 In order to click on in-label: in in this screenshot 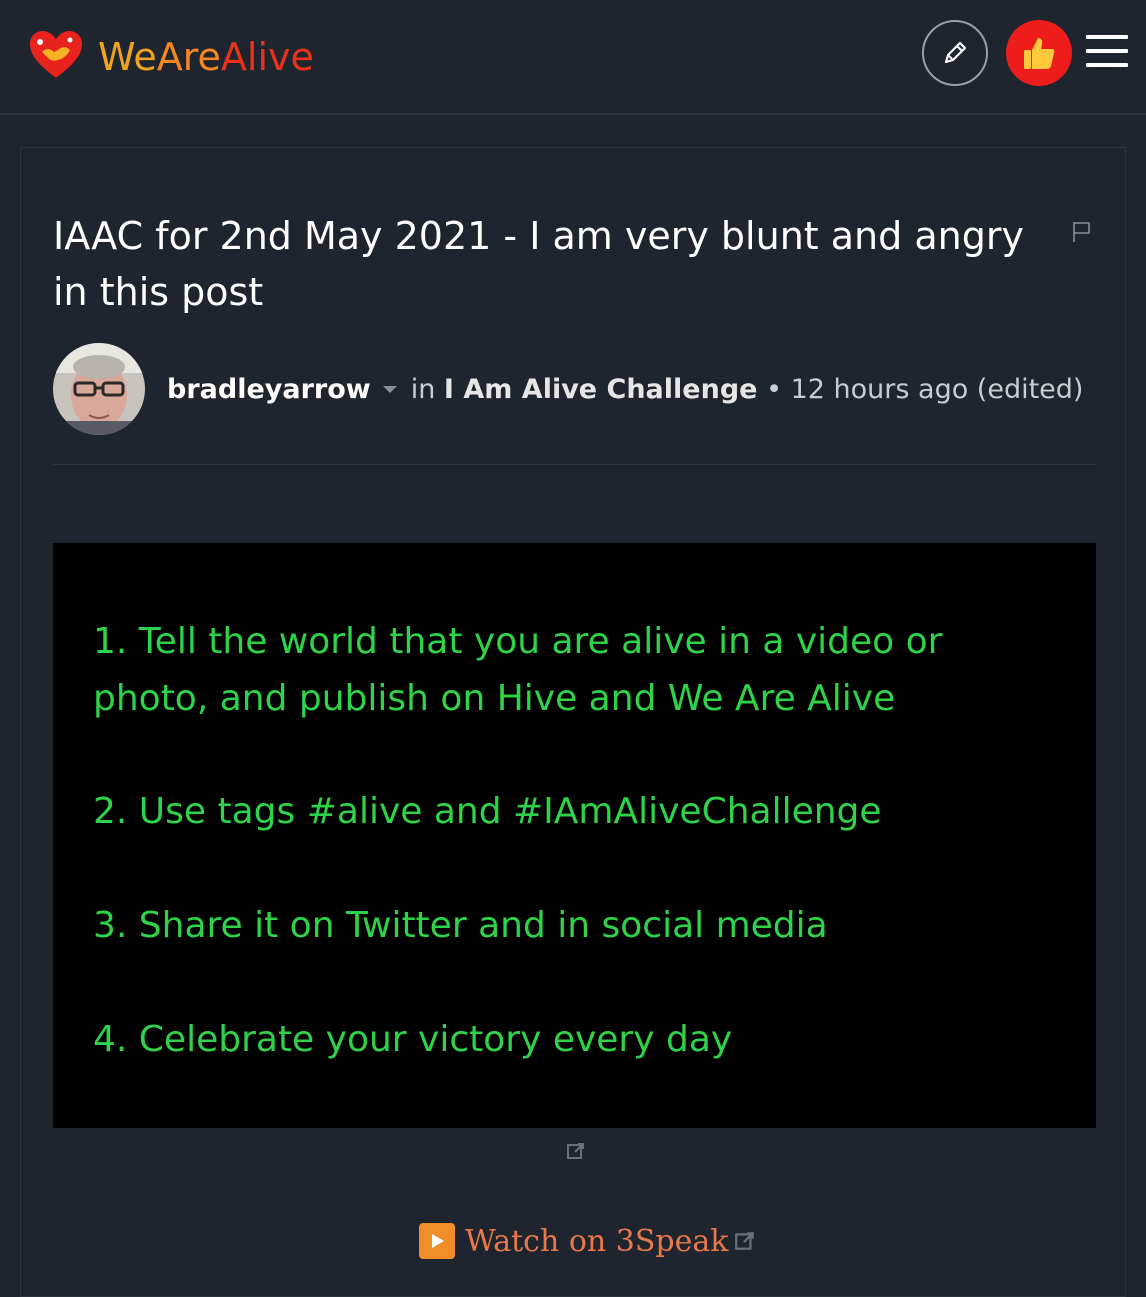, I will do `click(423, 389)`.